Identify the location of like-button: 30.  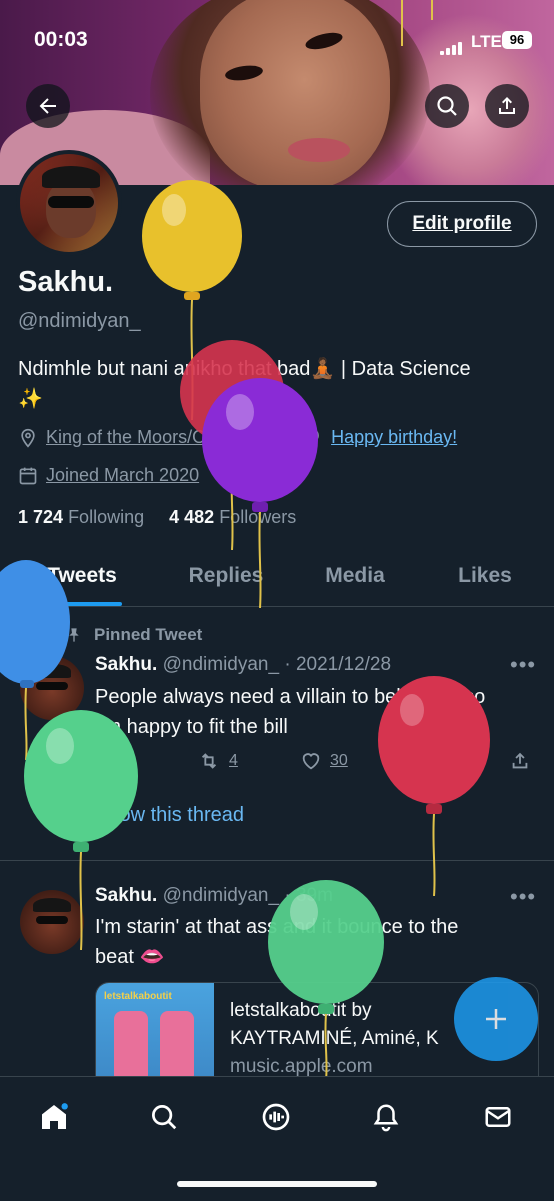
(324, 761).